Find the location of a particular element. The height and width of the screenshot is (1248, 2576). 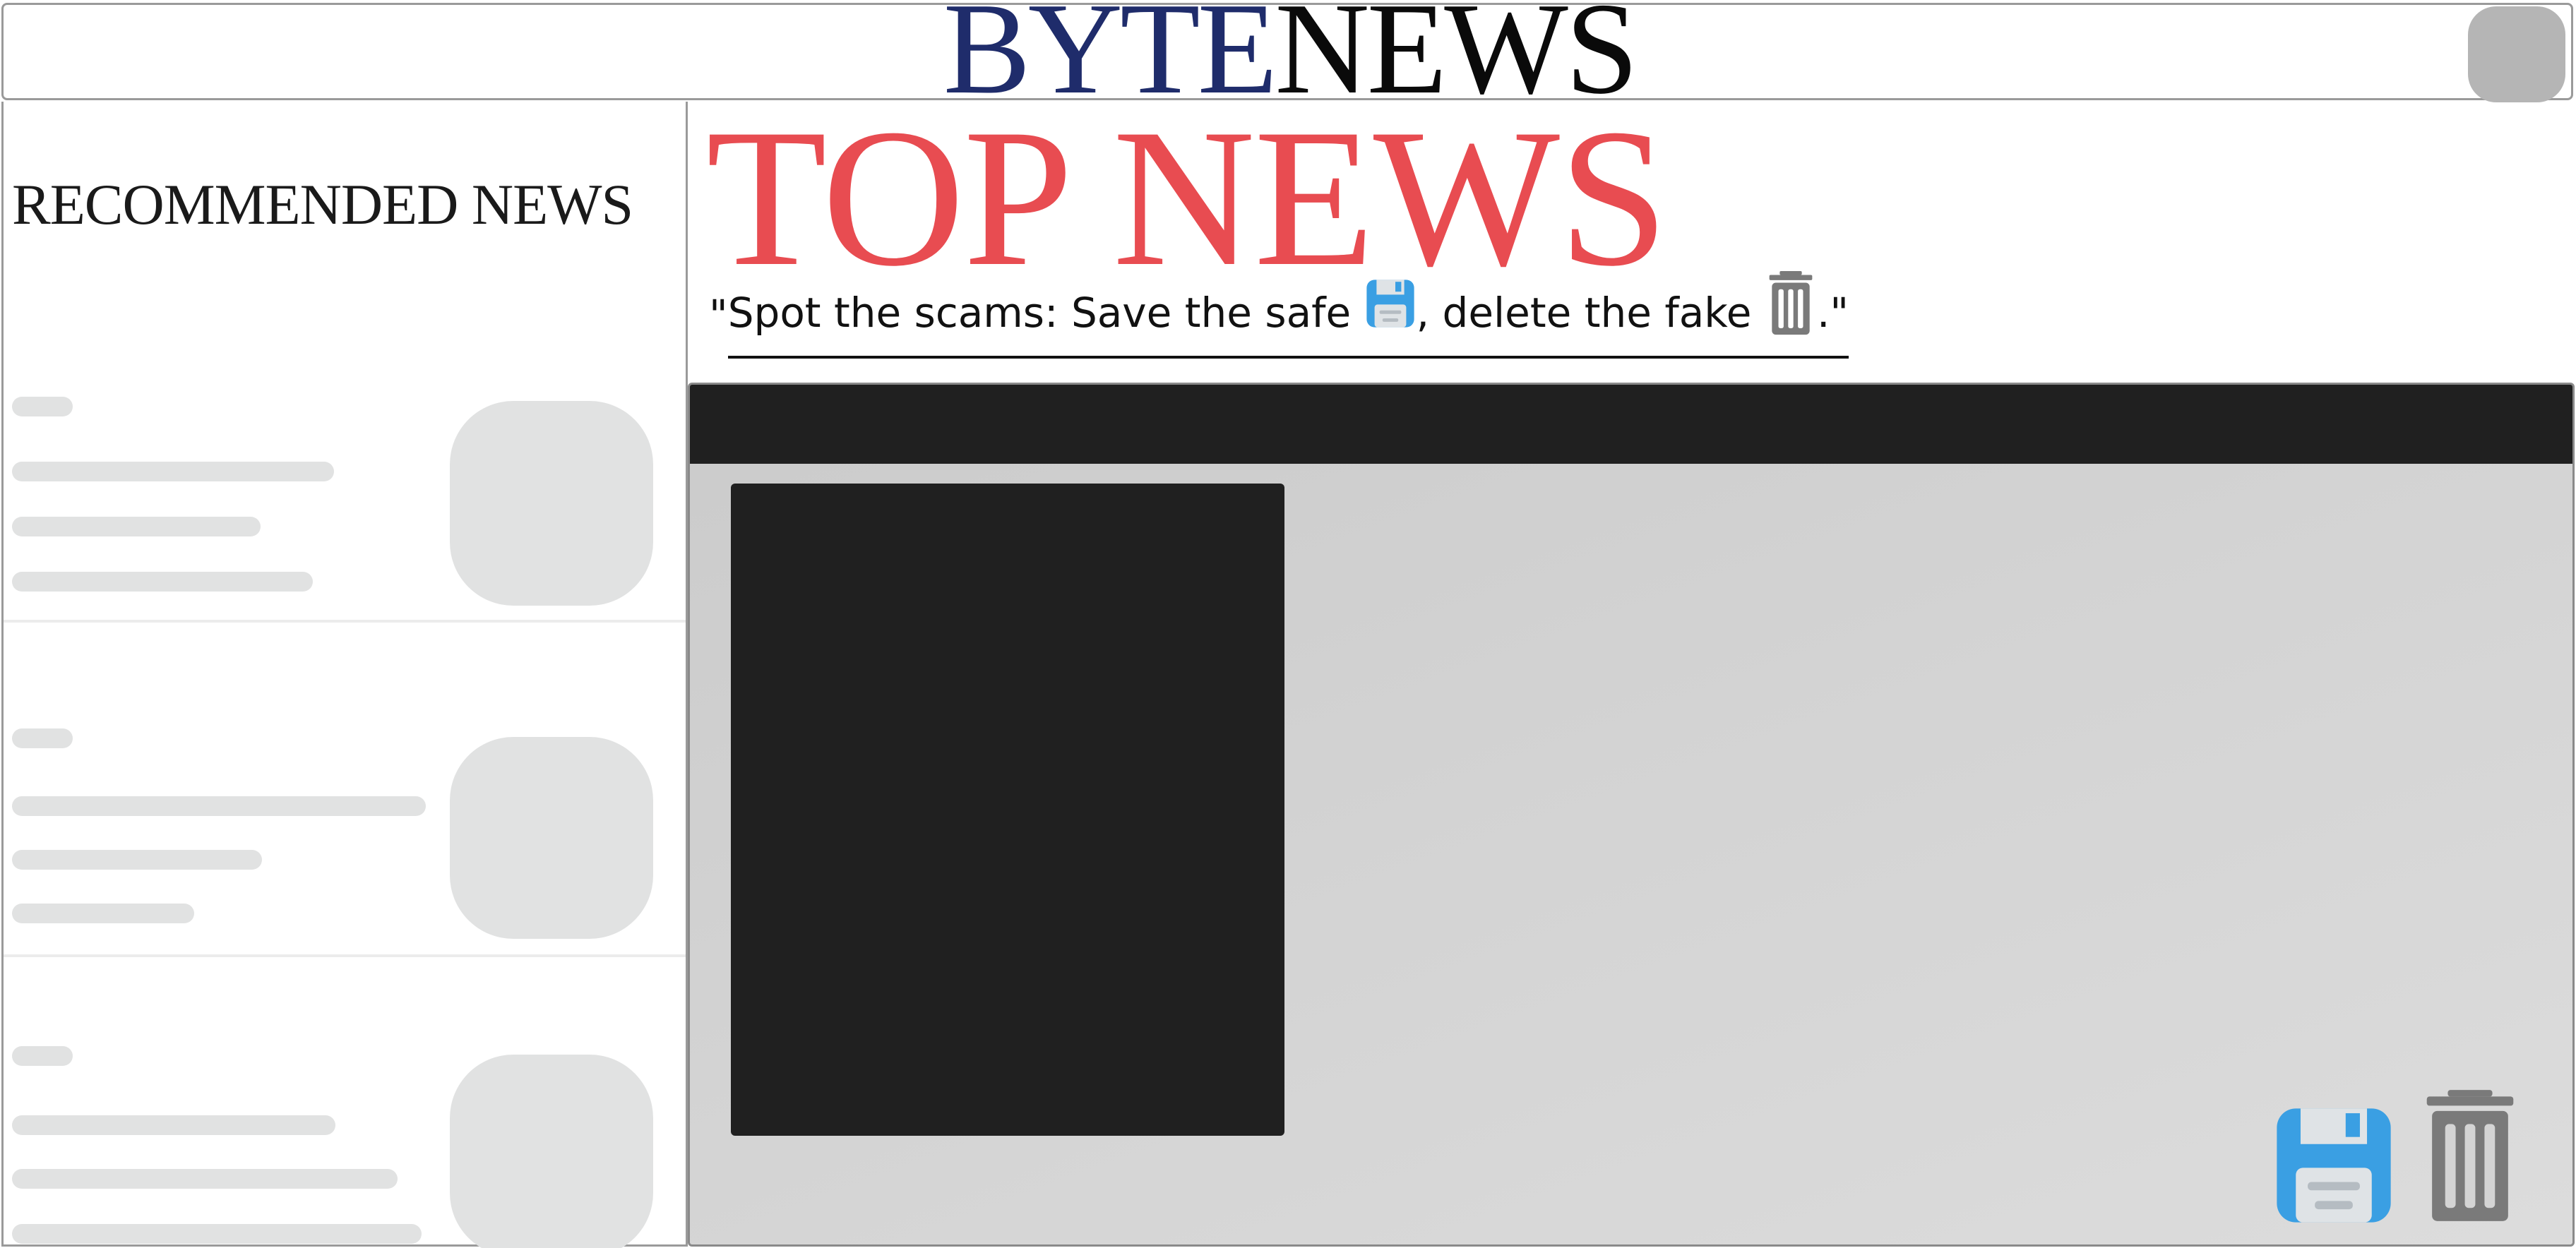

article-image is located at coordinates (1007, 810).